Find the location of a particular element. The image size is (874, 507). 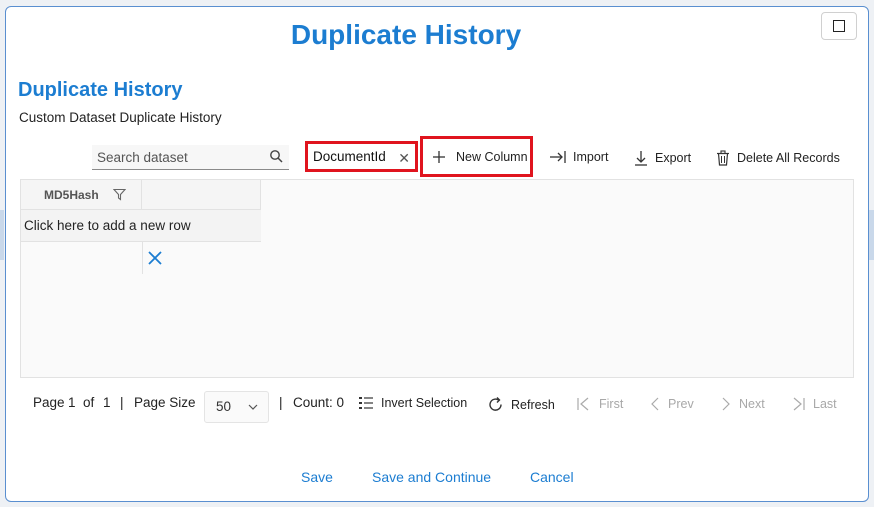

plus-icon is located at coordinates (439, 156).